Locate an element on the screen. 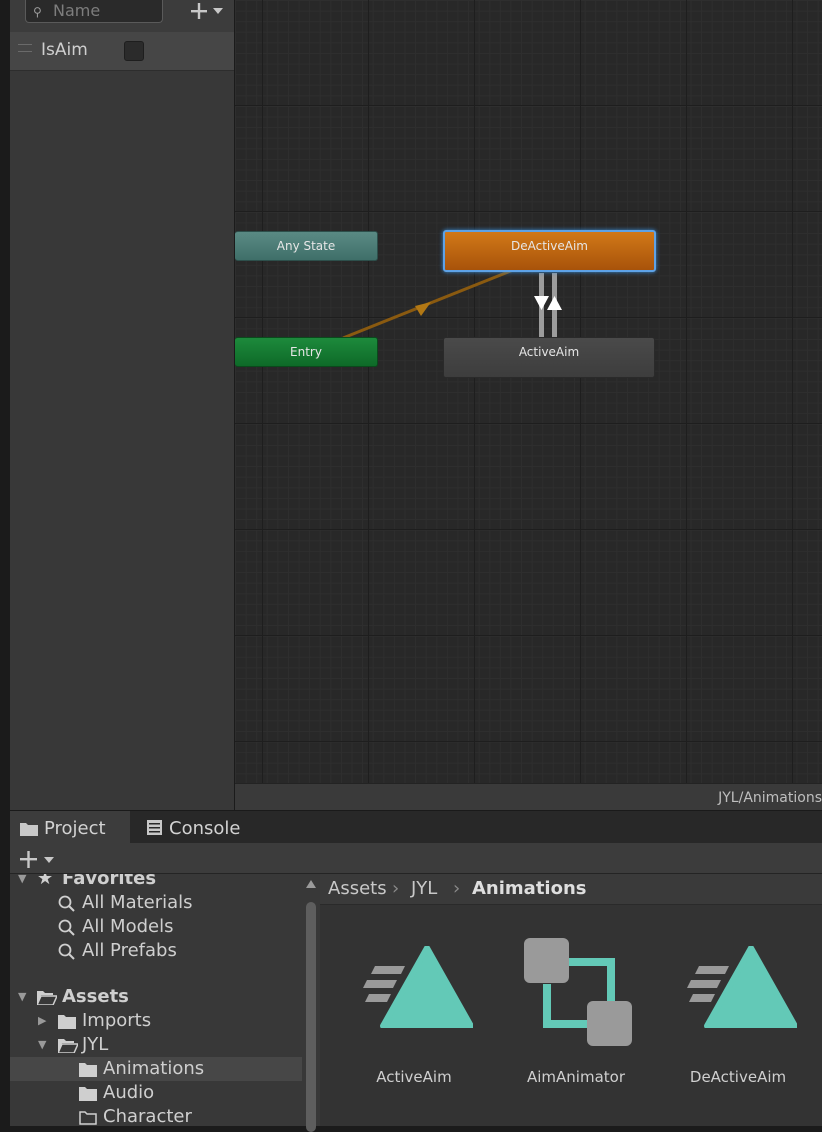 The width and height of the screenshot is (822, 1132). asset-item-deactiveaim: DeActiveAim is located at coordinates (738, 1014).